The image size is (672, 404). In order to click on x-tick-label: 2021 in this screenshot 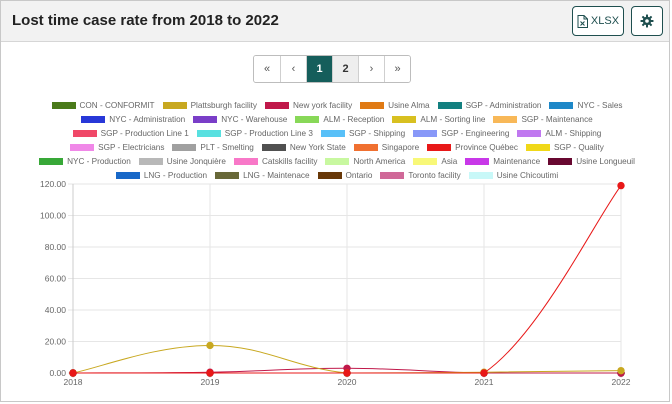, I will do `click(484, 382)`.